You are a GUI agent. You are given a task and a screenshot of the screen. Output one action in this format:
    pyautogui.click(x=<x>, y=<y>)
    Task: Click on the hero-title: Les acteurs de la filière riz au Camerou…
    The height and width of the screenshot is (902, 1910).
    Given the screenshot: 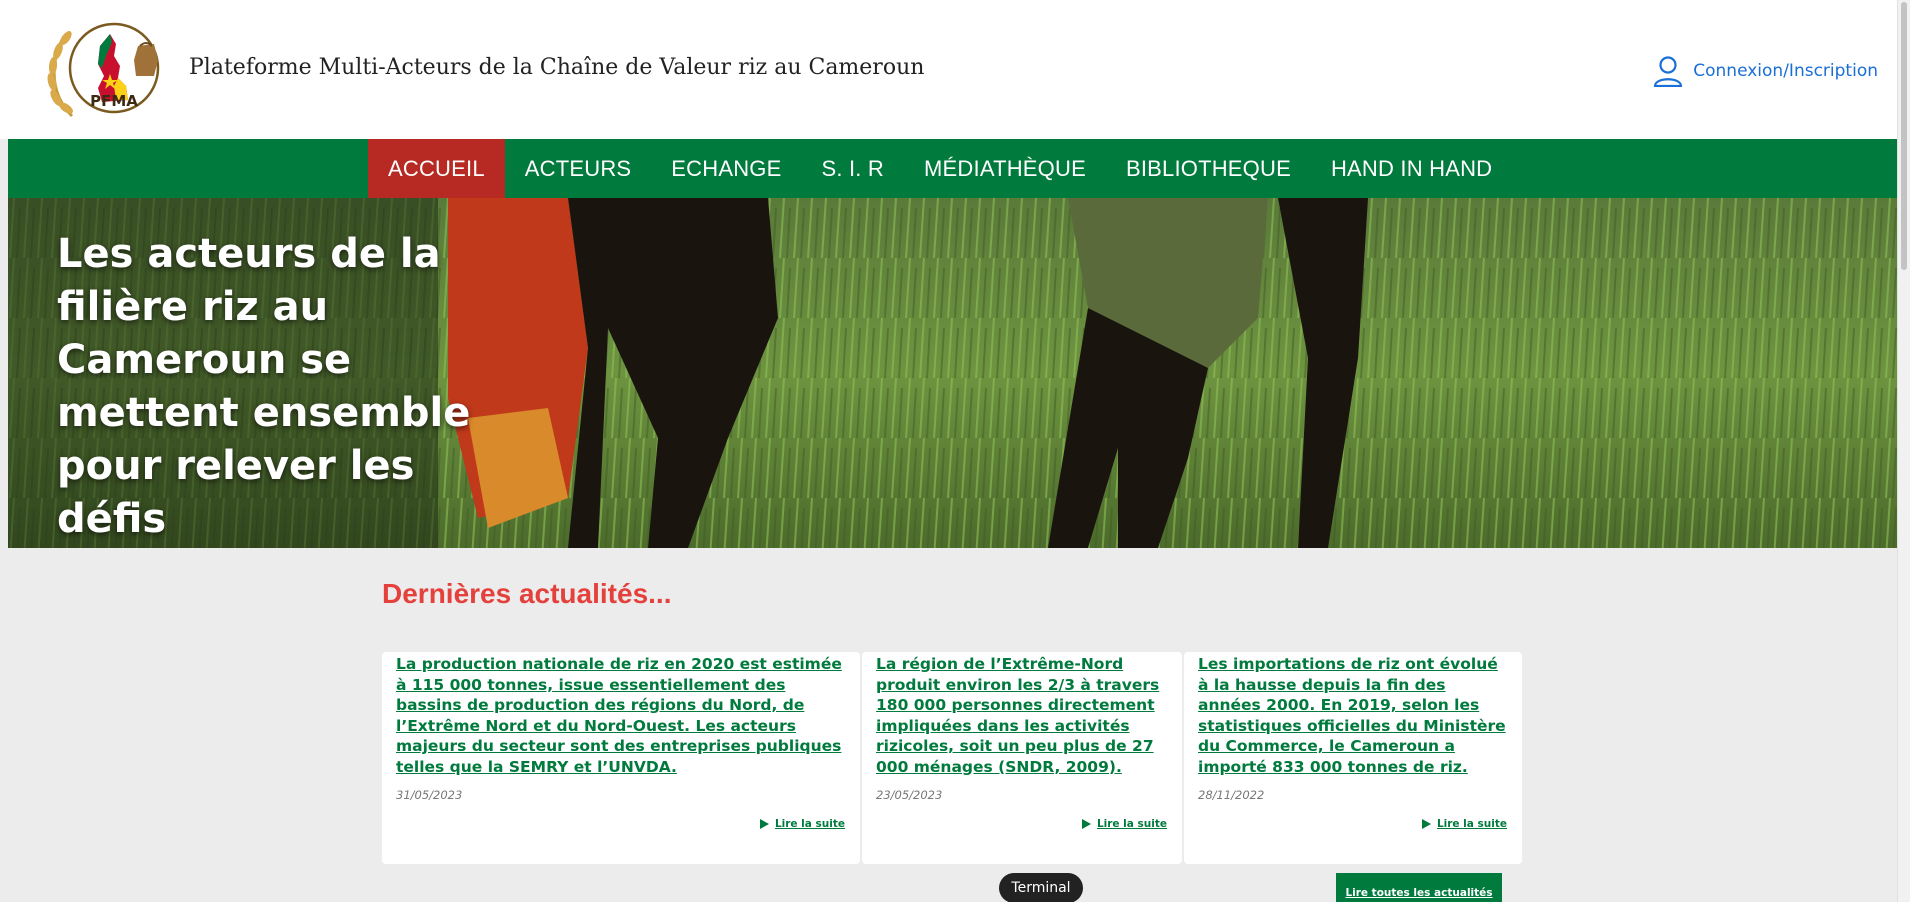 What is the action you would take?
    pyautogui.click(x=264, y=386)
    